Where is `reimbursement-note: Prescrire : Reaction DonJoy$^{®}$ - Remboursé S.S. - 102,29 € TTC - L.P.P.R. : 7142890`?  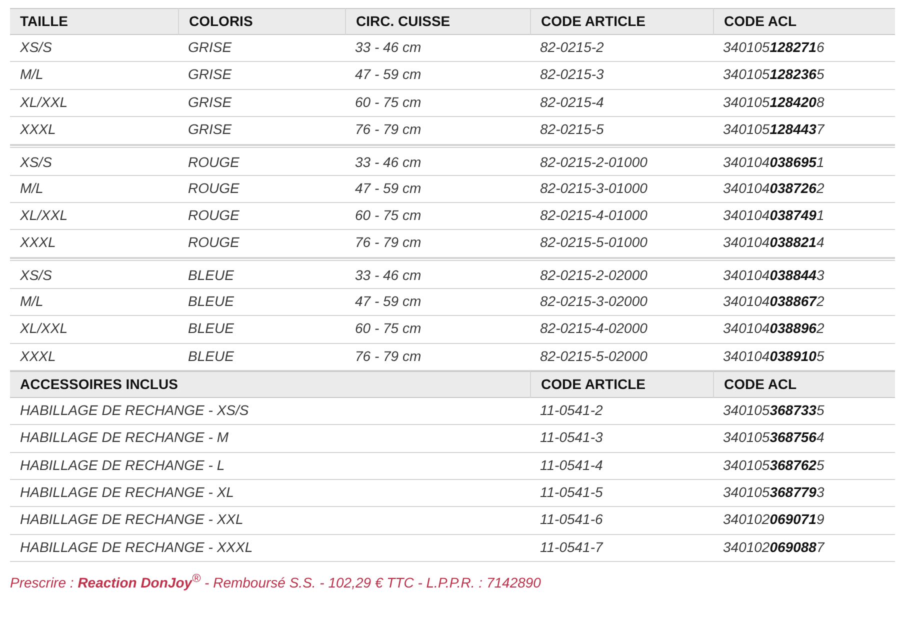
reimbursement-note: Prescrire : Reaction DonJoy$^{®}$ - Remboursé S.S. - 102,29 € TTC - L.P.P.R. : 7142890 is located at coordinates (276, 581).